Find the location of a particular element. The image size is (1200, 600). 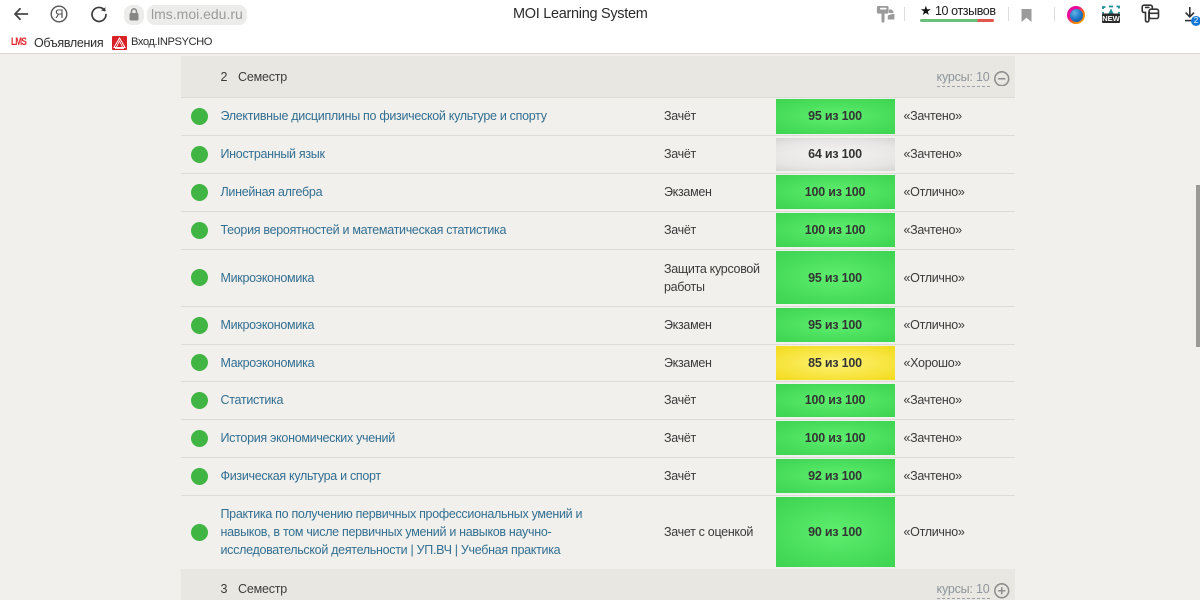

svg-text: Я is located at coordinates (59, 14).